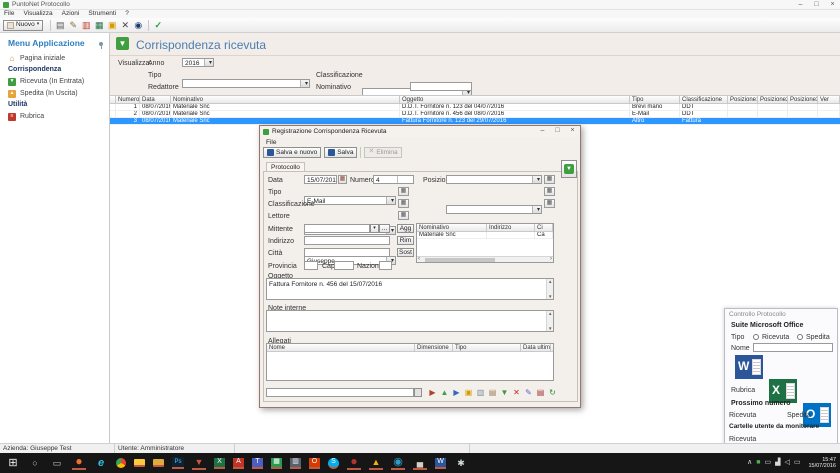  I want to click on menu-help: ?, so click(127, 13).